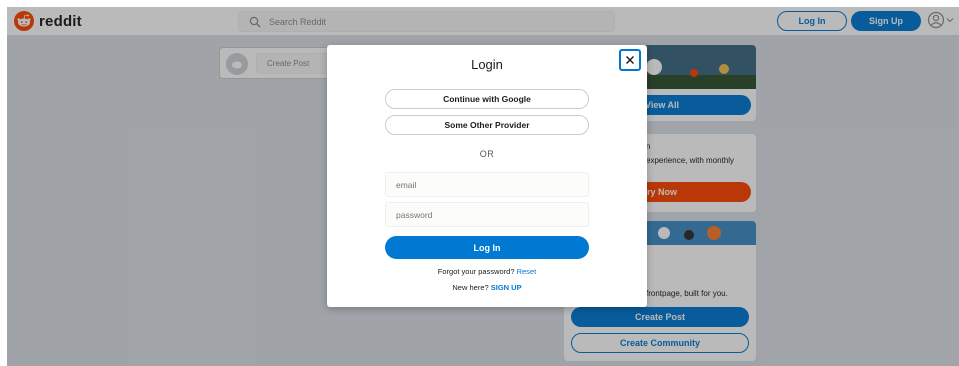 Image resolution: width=959 pixels, height=366 pixels. I want to click on reset-link: Reset, so click(527, 271).